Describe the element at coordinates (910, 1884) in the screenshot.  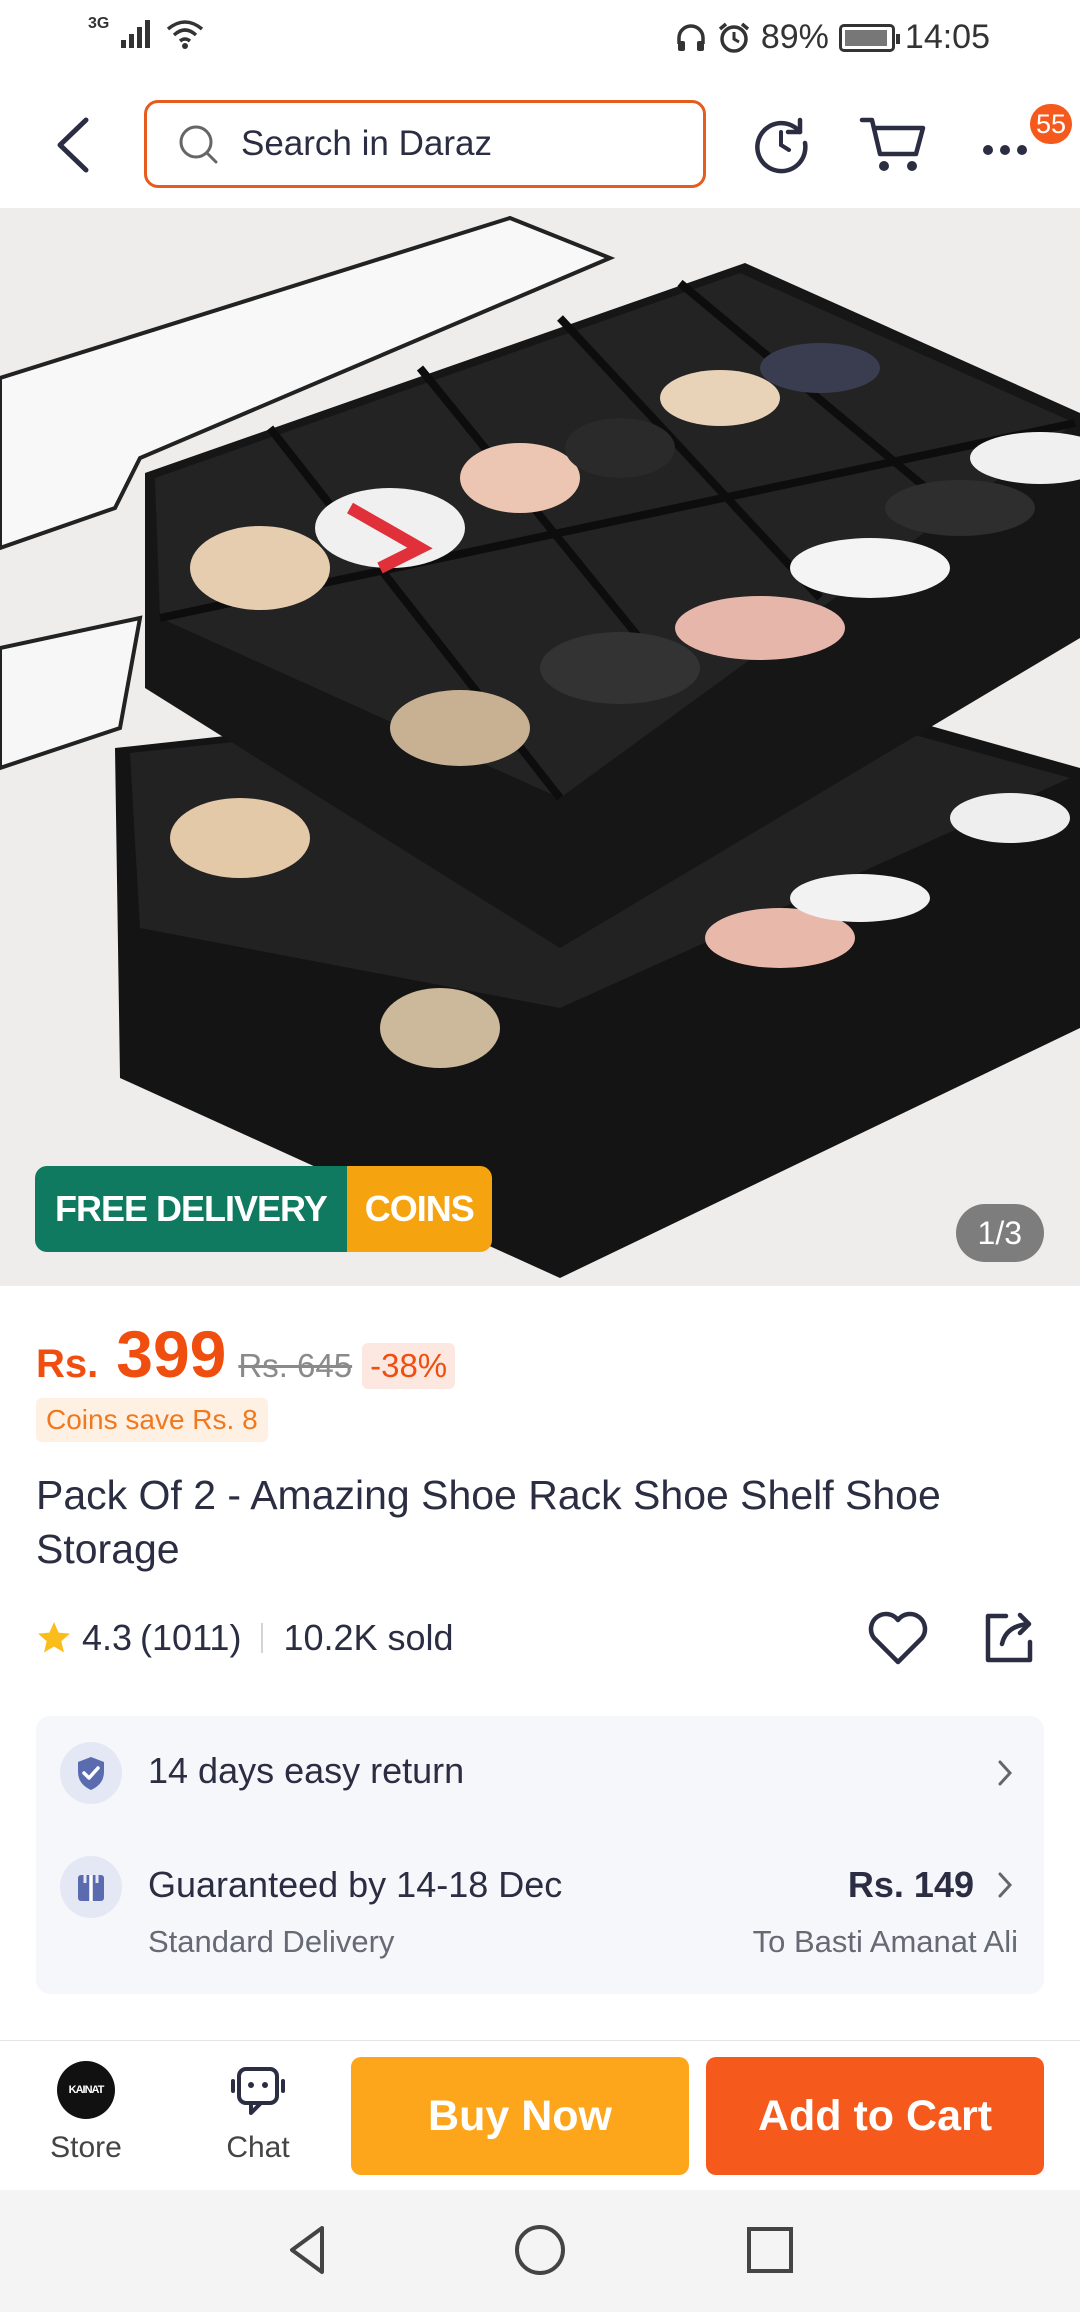
I see `delivery-fee: Rs. 149` at that location.